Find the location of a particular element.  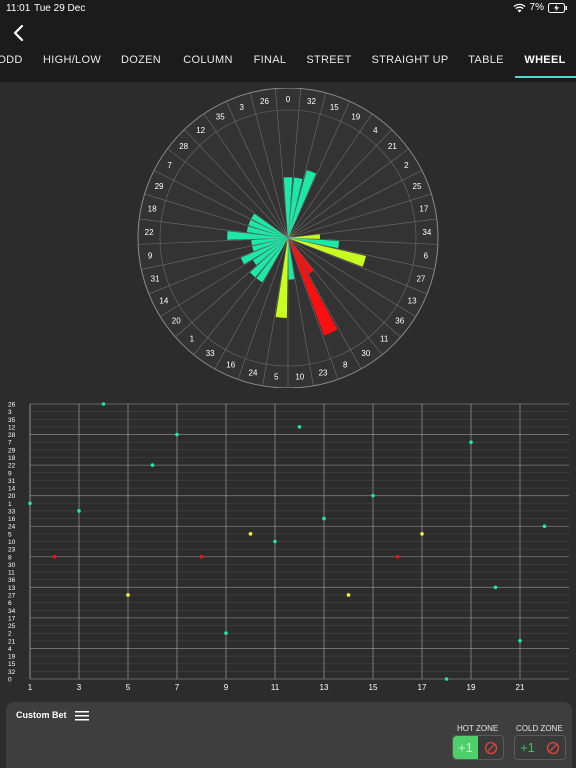

wheel-number-label: 6 is located at coordinates (426, 256).